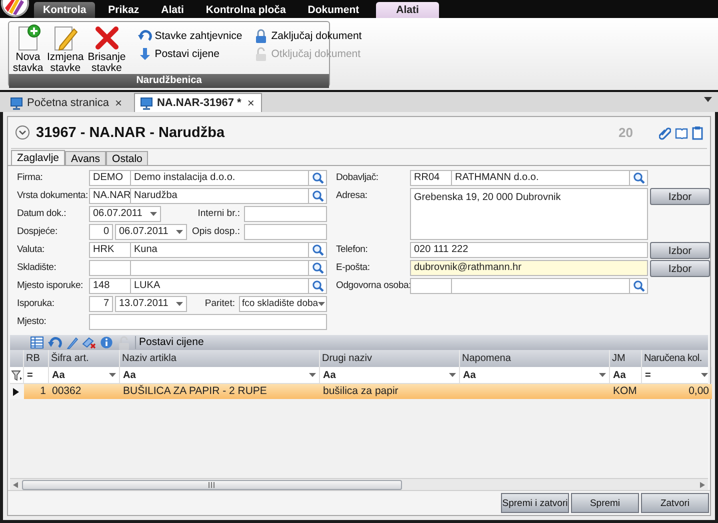 The height and width of the screenshot is (523, 718). What do you see at coordinates (32, 322) in the screenshot?
I see `field-label: Mjesto:` at bounding box center [32, 322].